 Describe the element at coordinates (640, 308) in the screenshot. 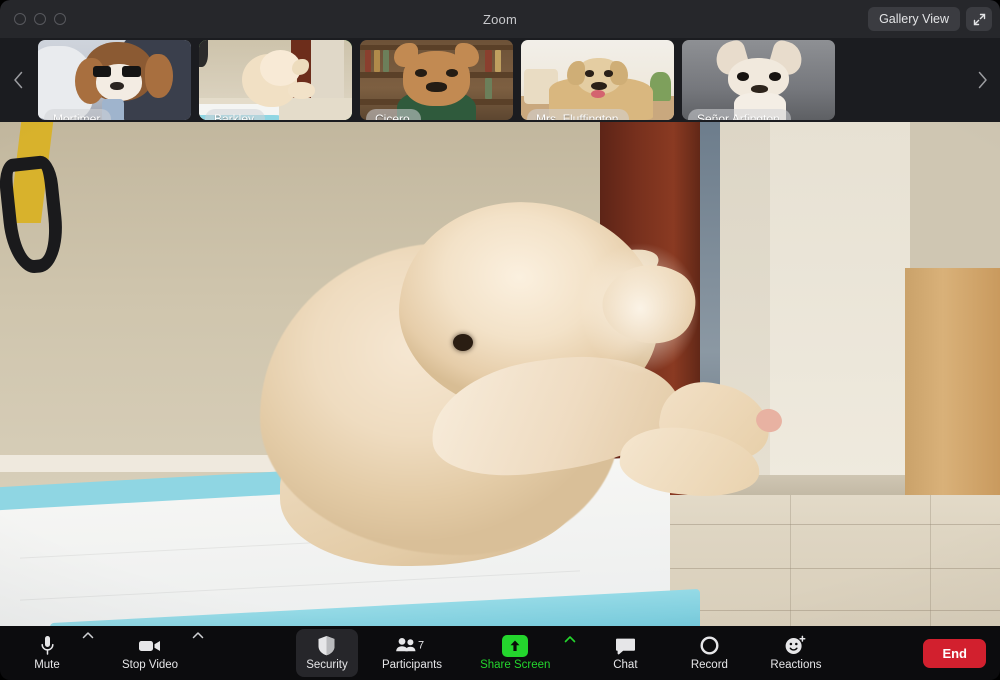

I see `puppy-fur-highlight` at that location.